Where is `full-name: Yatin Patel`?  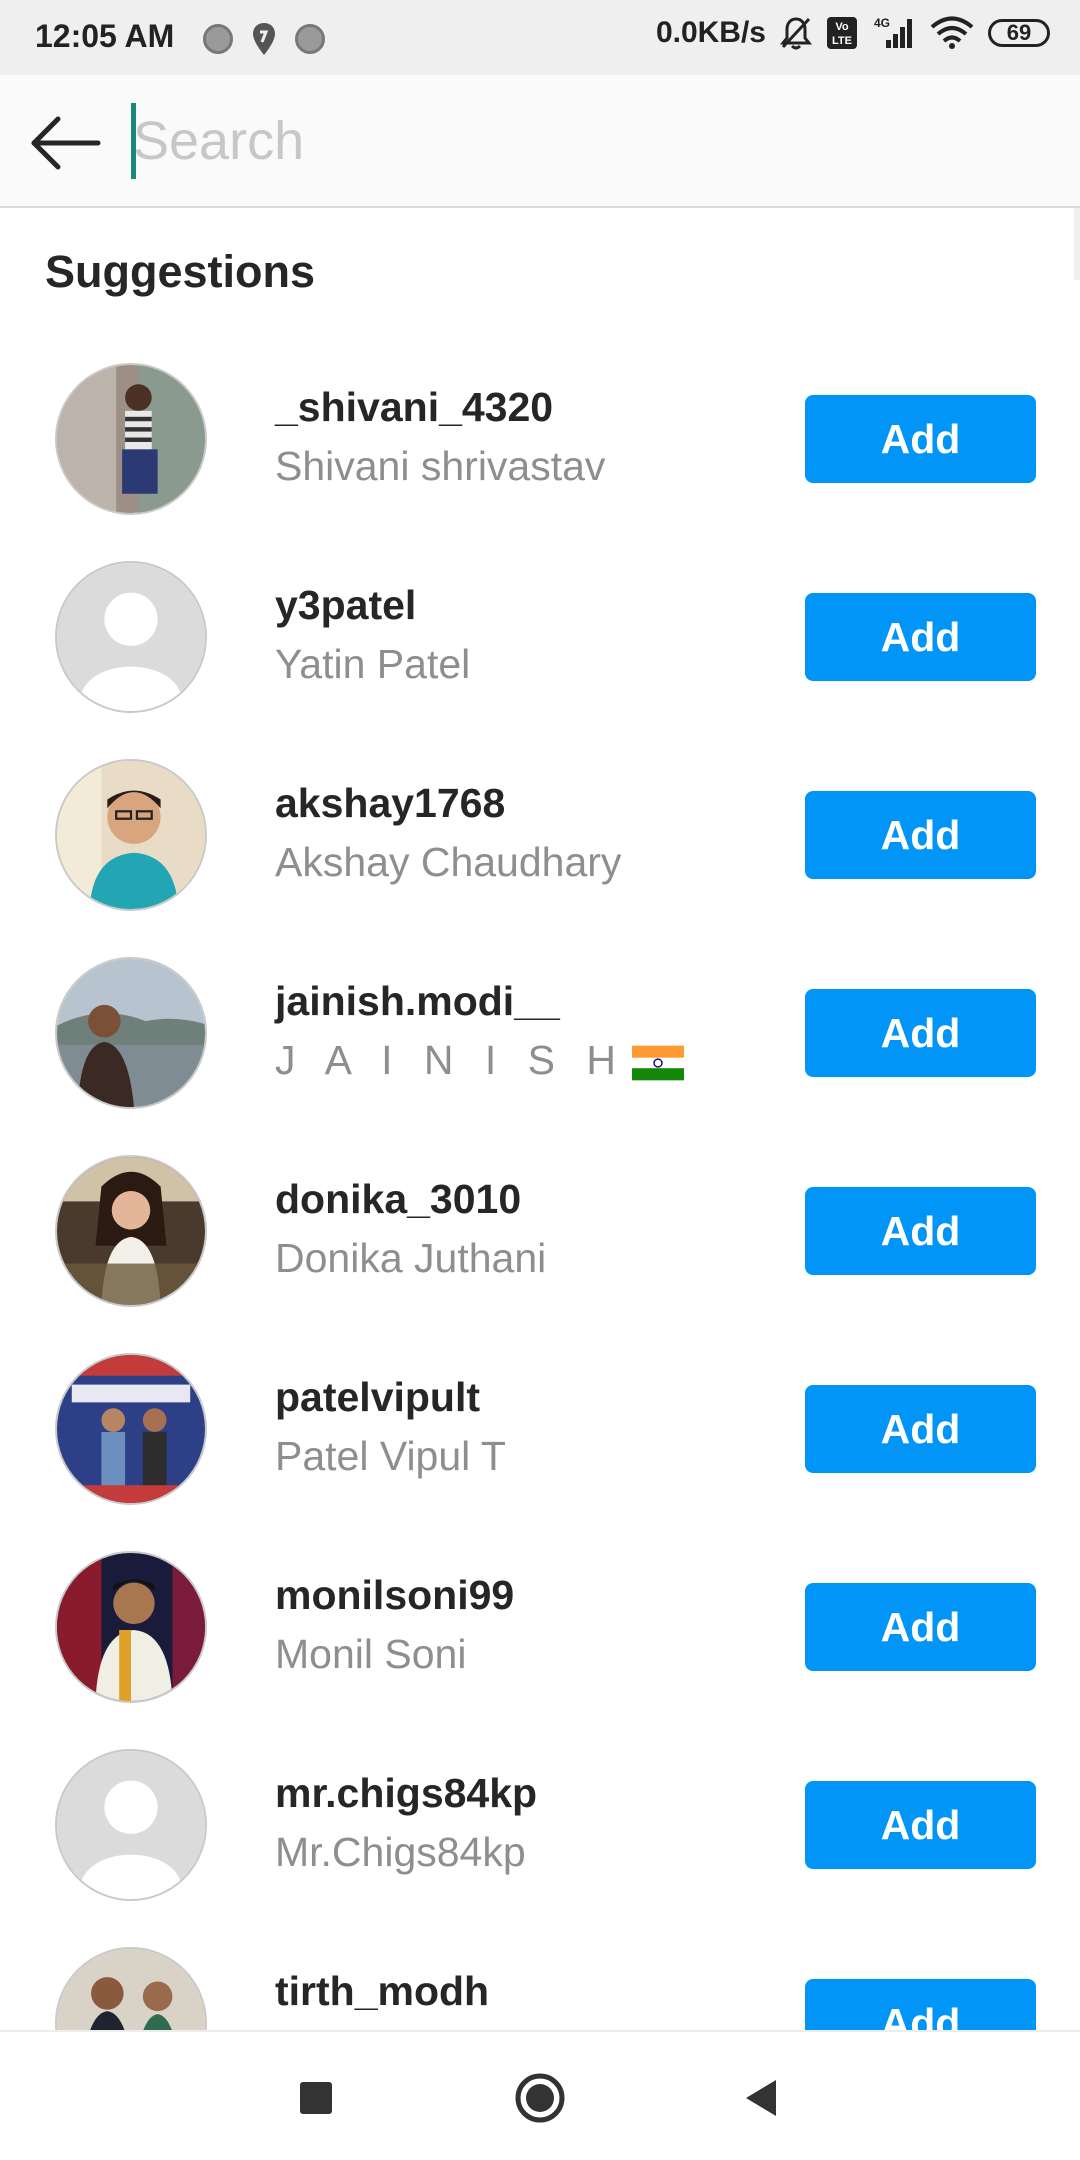
full-name: Yatin Patel is located at coordinates (373, 664).